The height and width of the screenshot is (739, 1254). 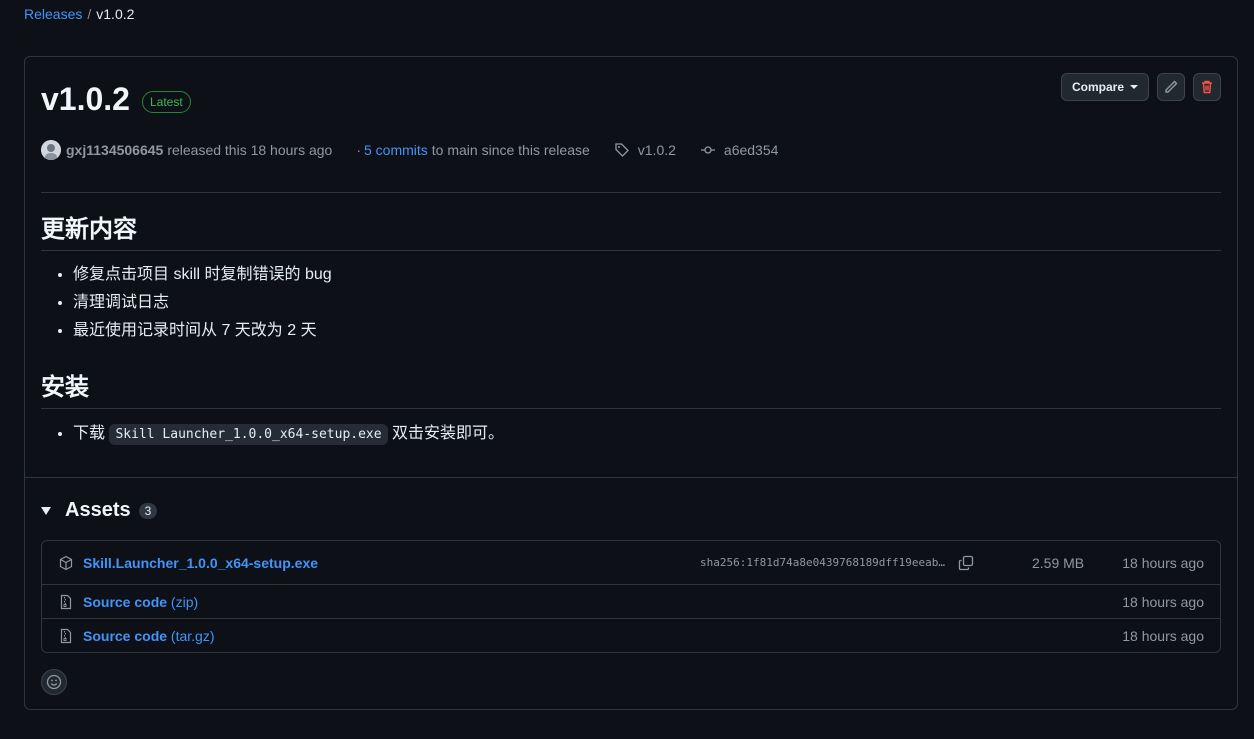 I want to click on assets-count: 3, so click(x=148, y=510).